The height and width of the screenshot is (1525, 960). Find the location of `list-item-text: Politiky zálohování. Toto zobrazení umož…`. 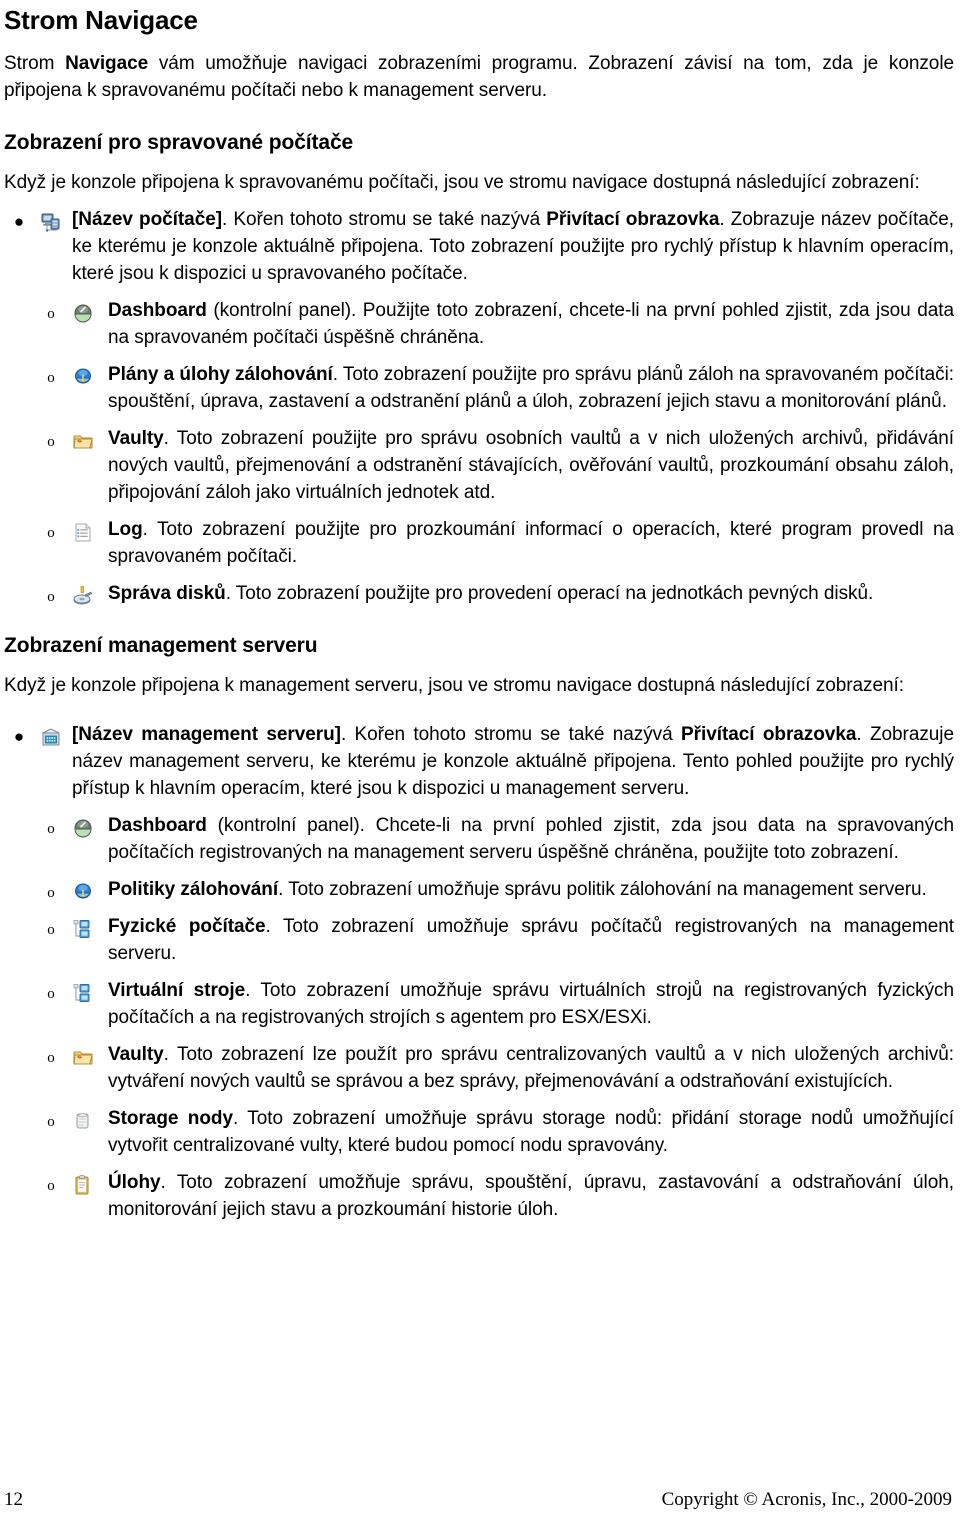

list-item-text: Politiky zálohování. Toto zobrazení umož… is located at coordinates (531, 889).